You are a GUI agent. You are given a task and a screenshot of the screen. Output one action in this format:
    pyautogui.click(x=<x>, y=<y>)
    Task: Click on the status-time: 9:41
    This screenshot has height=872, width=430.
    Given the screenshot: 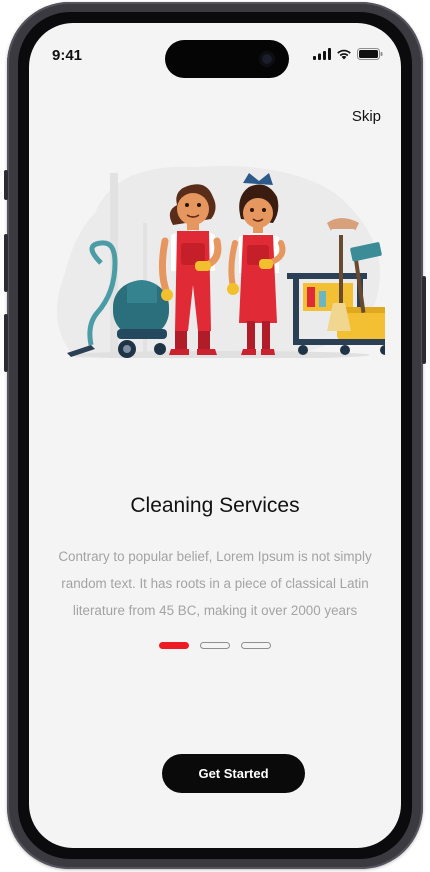 What is the action you would take?
    pyautogui.click(x=67, y=55)
    